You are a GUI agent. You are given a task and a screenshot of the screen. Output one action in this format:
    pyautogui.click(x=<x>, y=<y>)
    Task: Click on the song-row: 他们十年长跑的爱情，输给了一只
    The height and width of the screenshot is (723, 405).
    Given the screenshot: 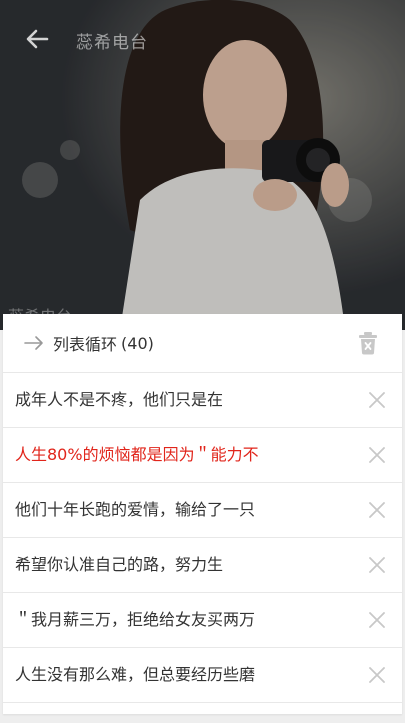 What is the action you would take?
    pyautogui.click(x=202, y=510)
    